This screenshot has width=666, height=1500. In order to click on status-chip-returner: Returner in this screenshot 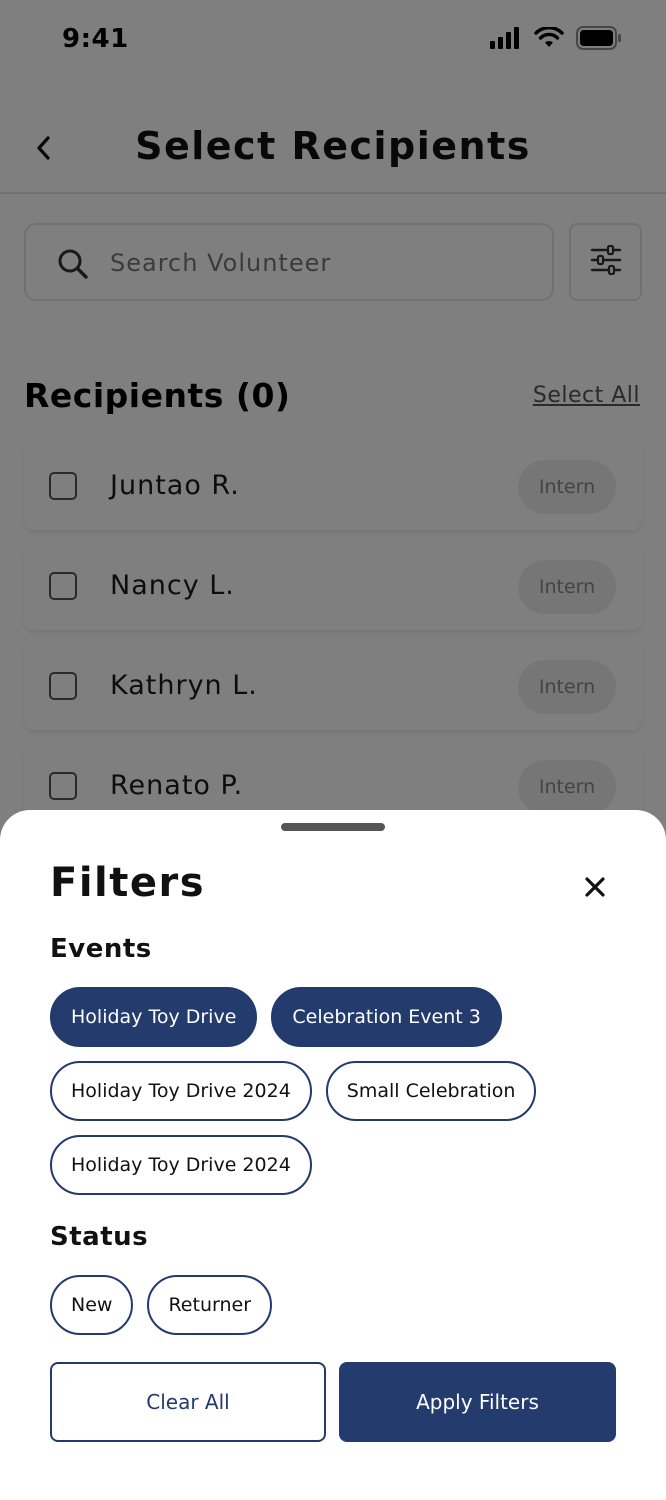, I will do `click(210, 1305)`.